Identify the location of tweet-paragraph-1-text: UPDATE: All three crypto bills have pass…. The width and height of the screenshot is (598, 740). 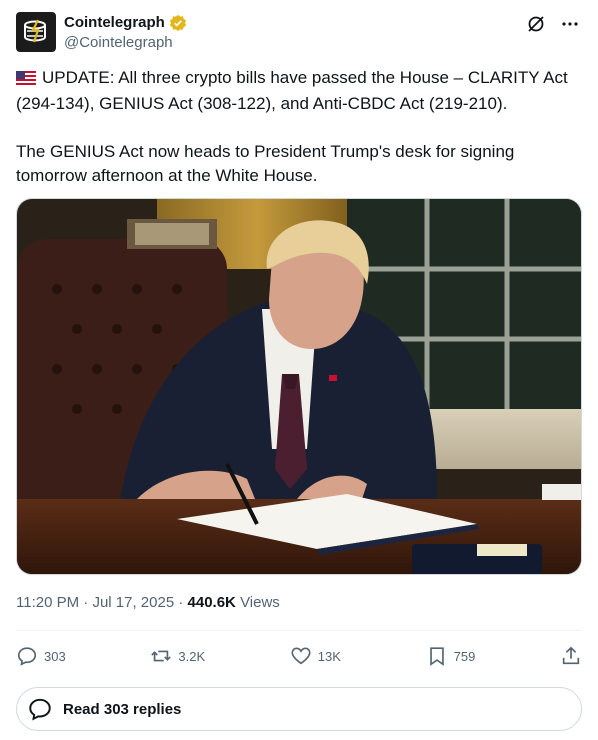
(292, 90).